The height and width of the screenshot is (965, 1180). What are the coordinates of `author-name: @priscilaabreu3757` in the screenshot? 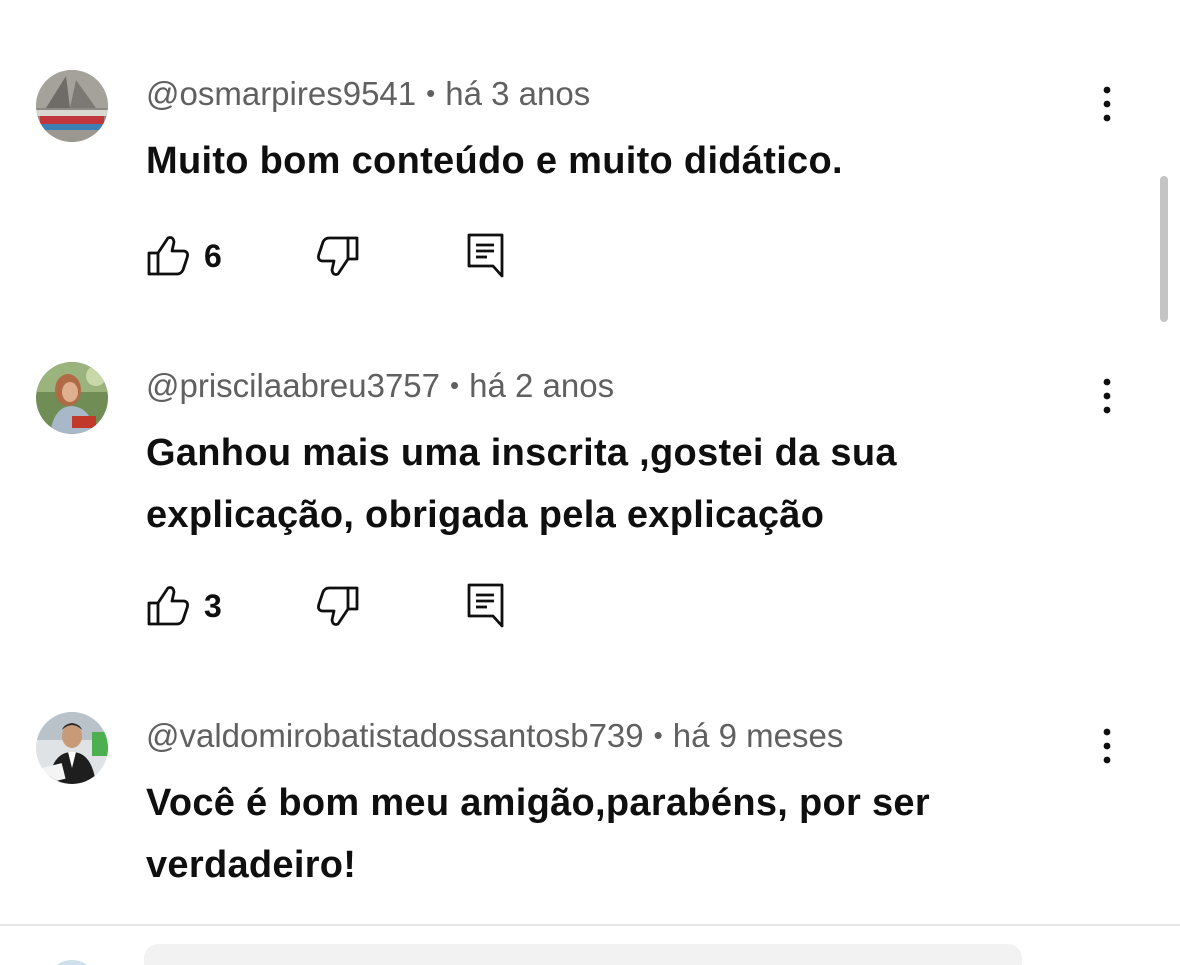 It's located at (293, 385).